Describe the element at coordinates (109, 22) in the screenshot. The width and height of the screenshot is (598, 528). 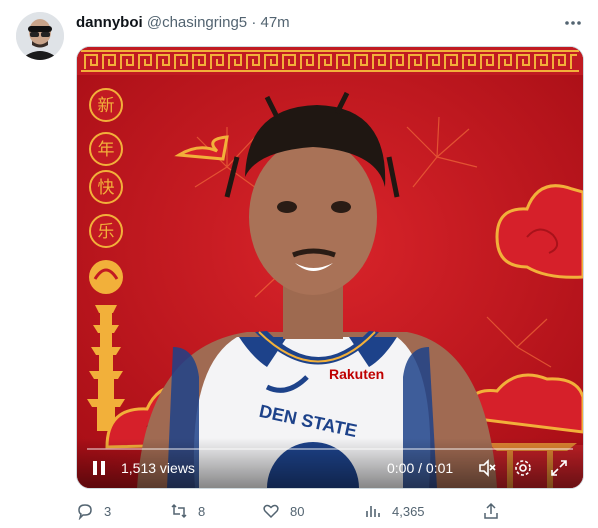
I see `display-name: dannyboi` at that location.